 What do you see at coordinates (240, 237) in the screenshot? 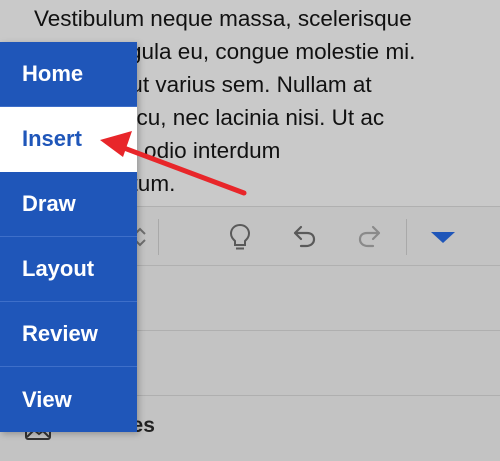
I see `lightbulb-icon` at bounding box center [240, 237].